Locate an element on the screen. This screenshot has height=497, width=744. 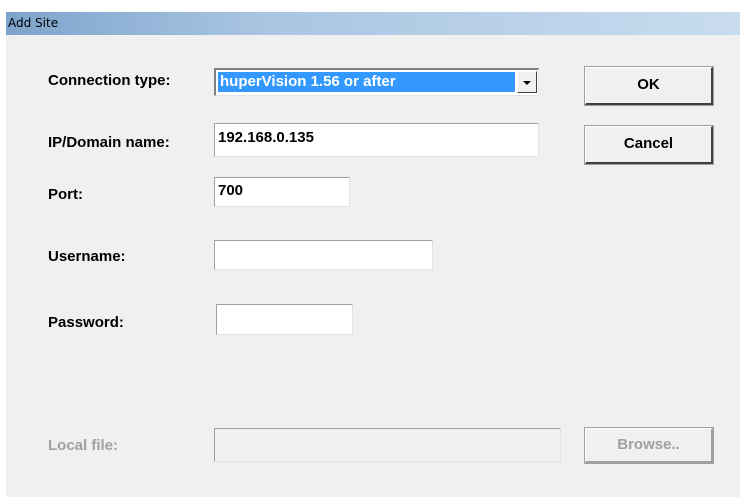
cancel-button: Cancel is located at coordinates (649, 145).